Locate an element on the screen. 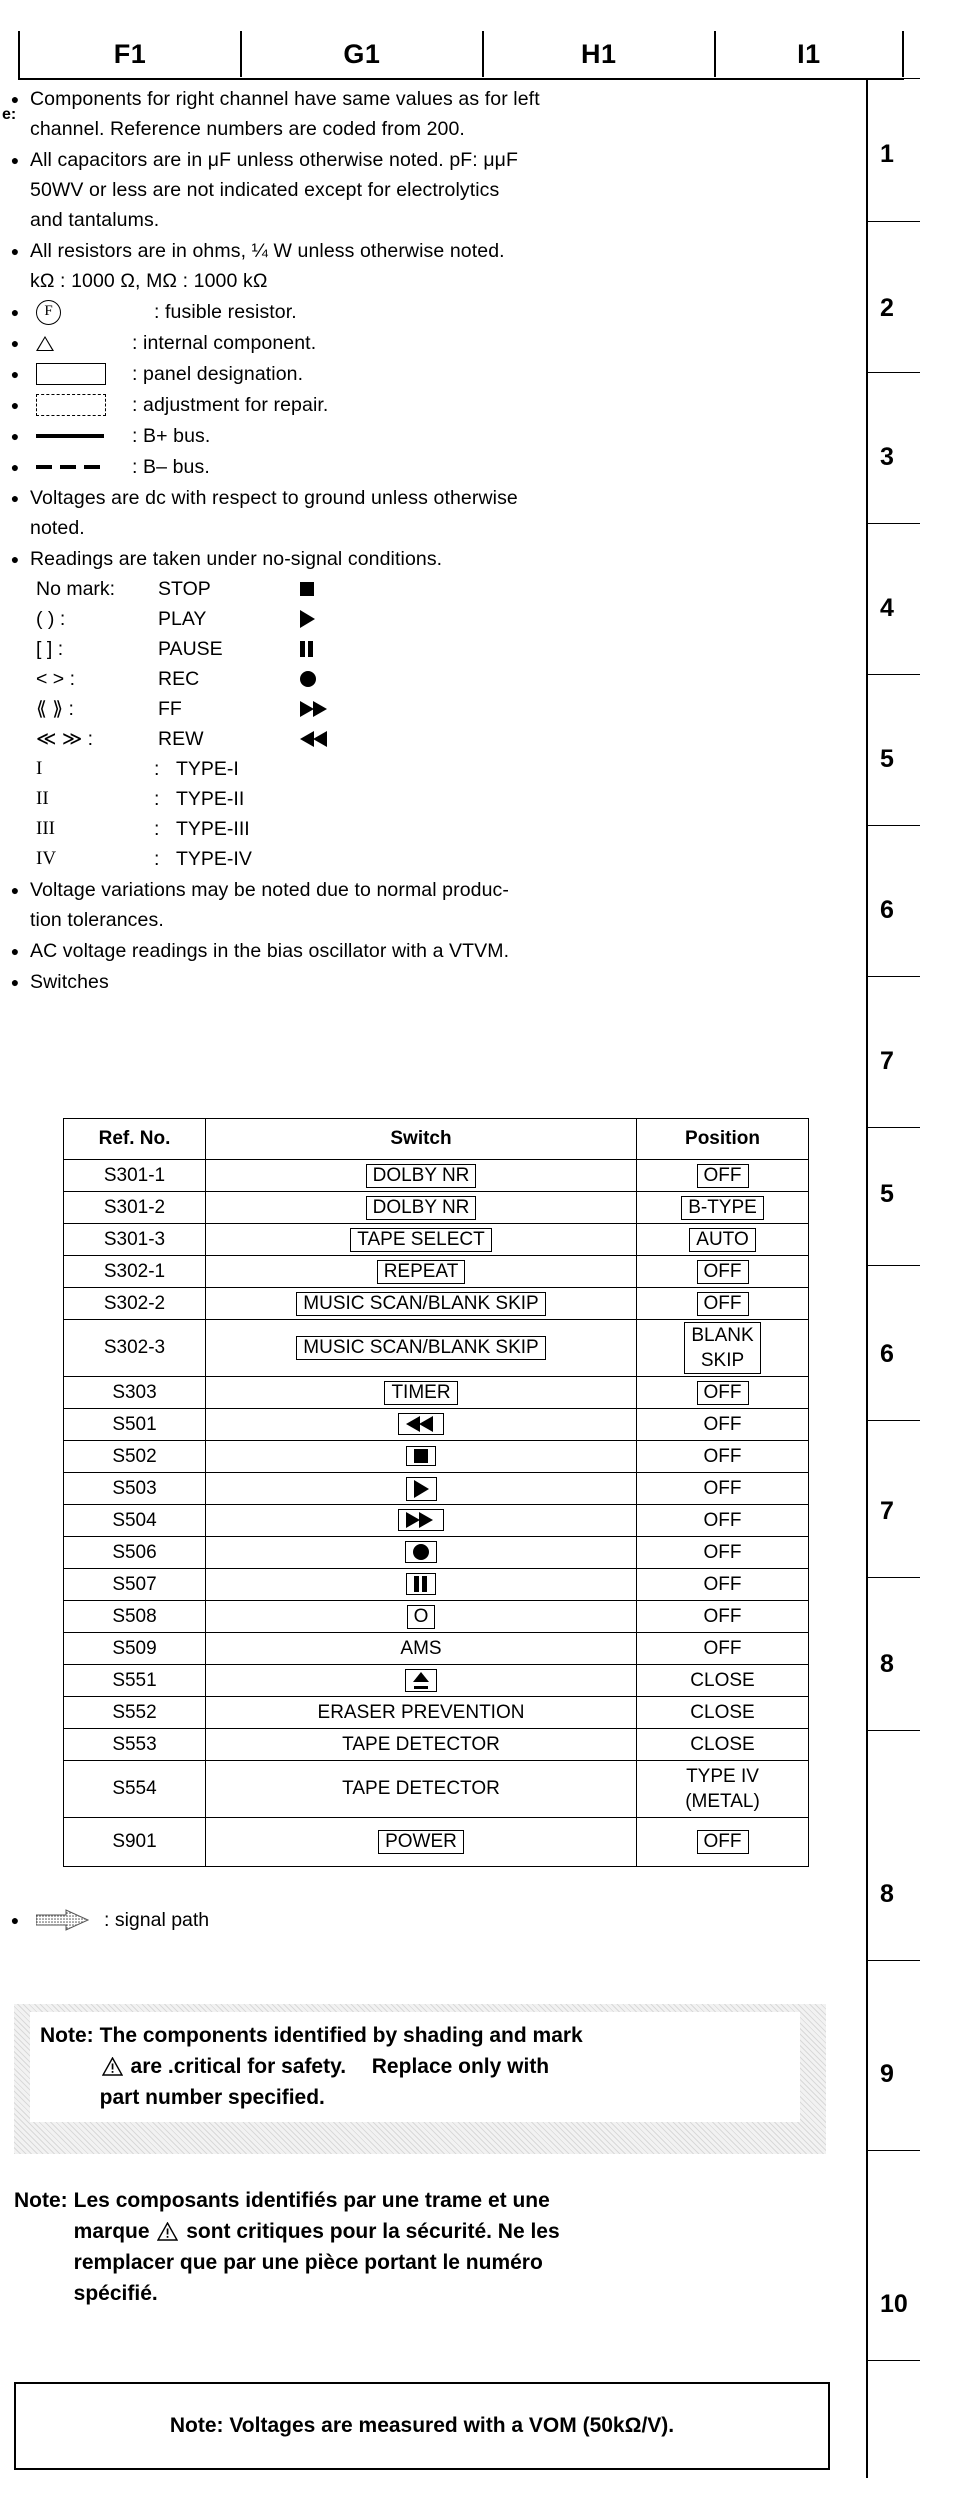 This screenshot has height=2519, width=954. column-header-position: Position is located at coordinates (722, 1139).